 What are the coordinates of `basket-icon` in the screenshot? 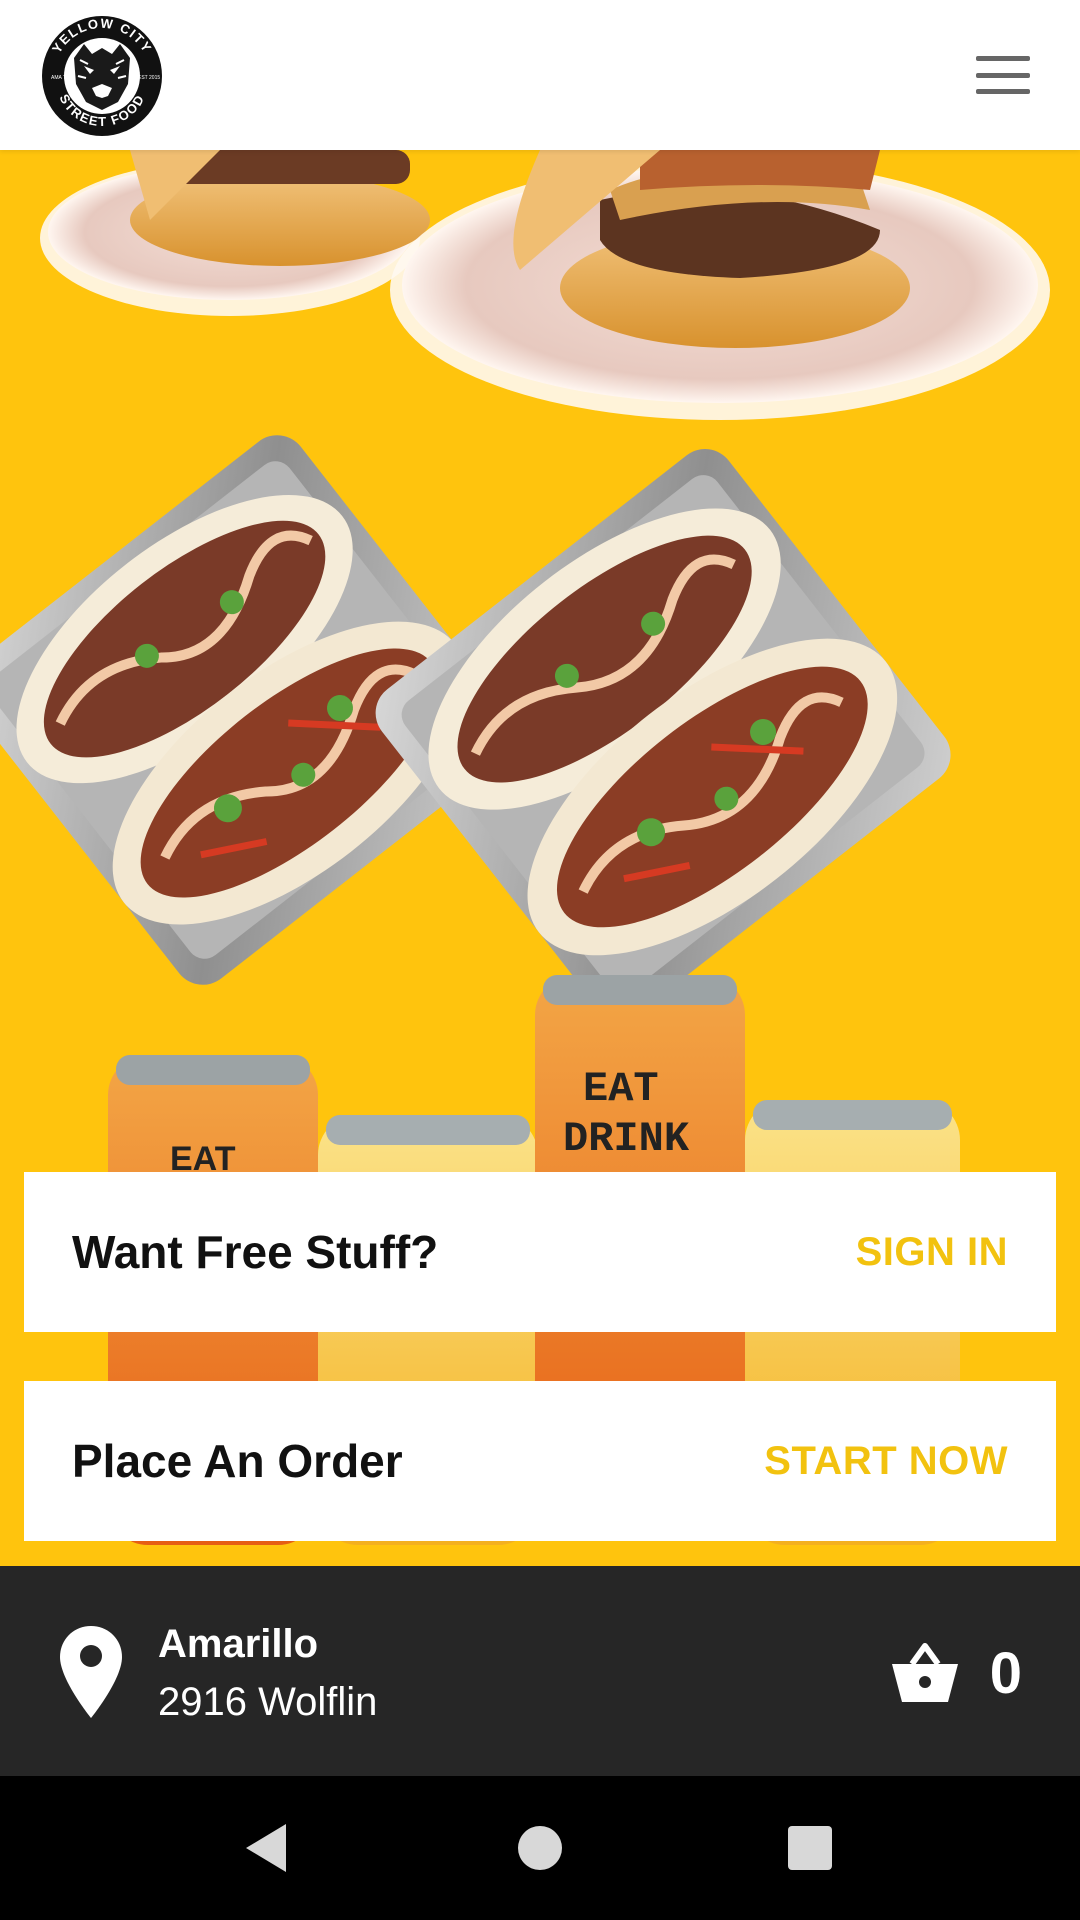 It's located at (925, 1673).